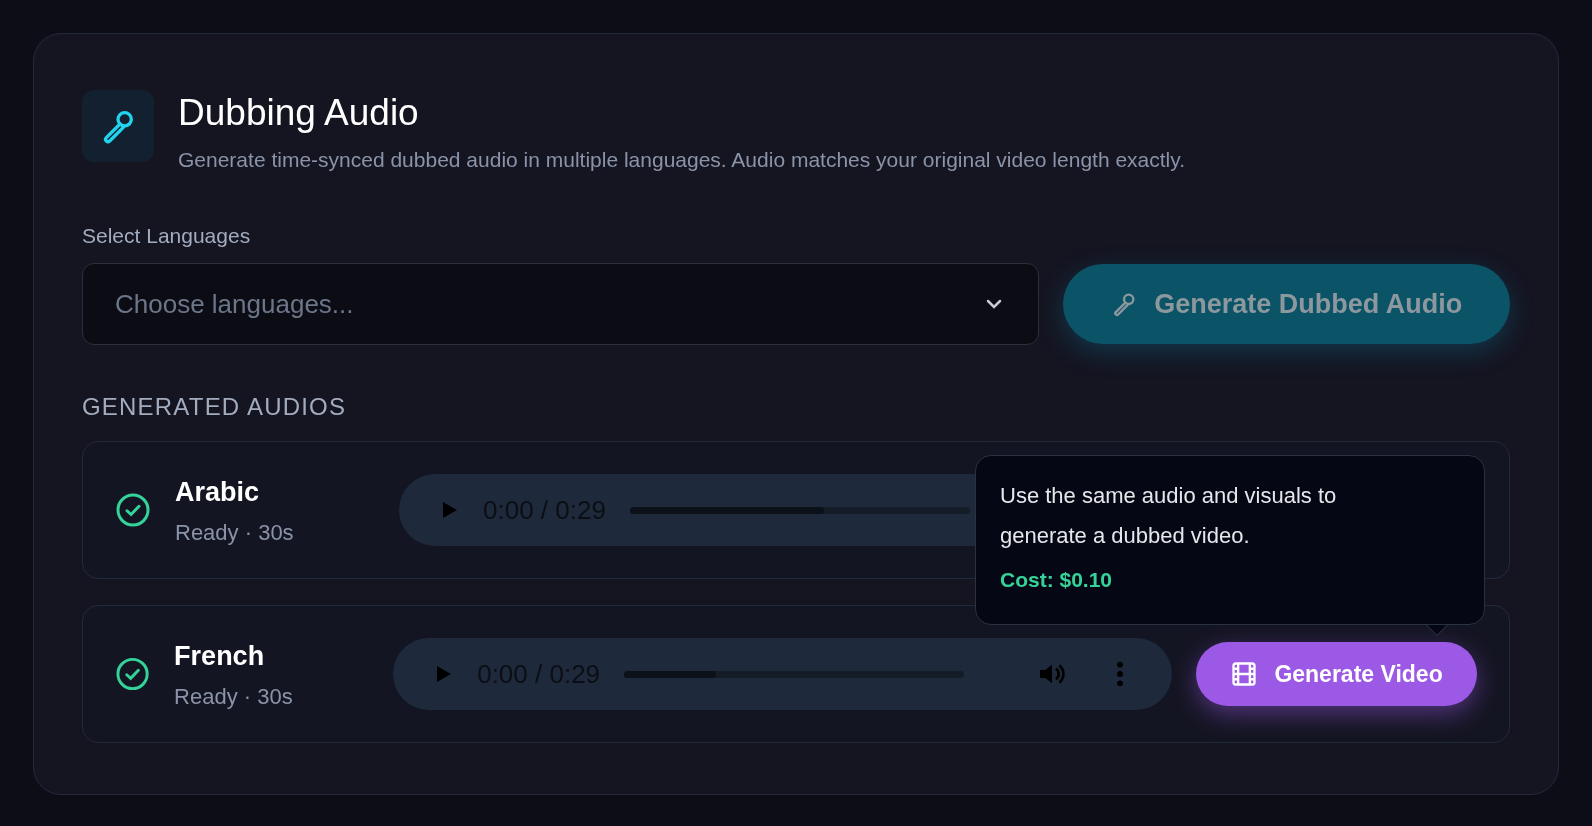 The width and height of the screenshot is (1592, 826). I want to click on card-description: Generate time-synced dubbed audio in multiple languages. Audio matches your original video length exactly., so click(682, 160).